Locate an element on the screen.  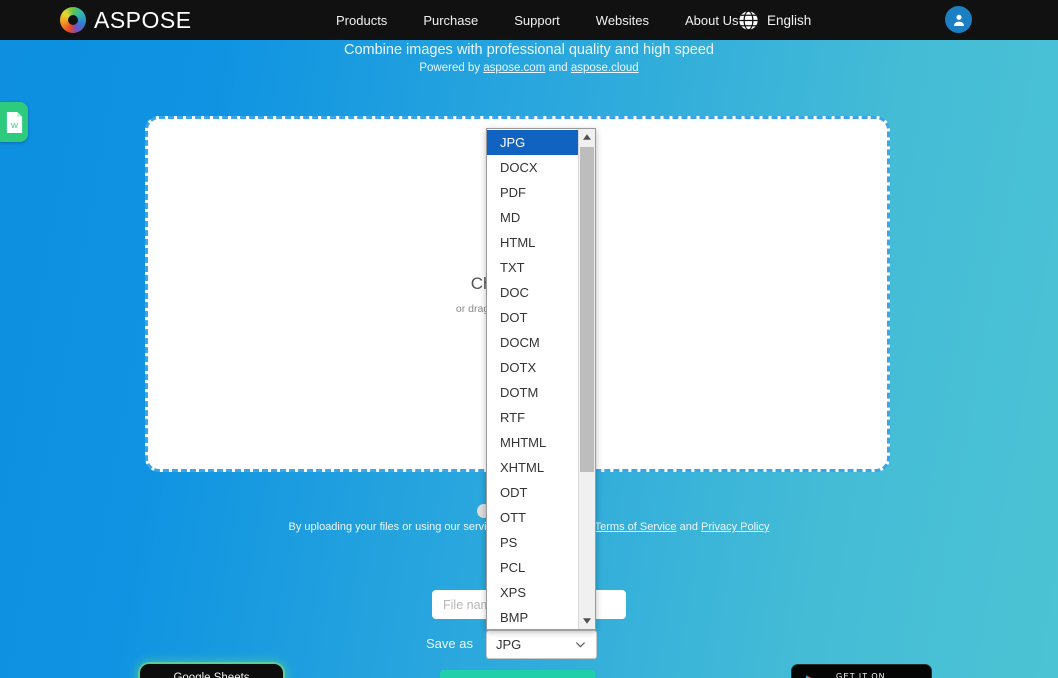
format-option-txt: TXT is located at coordinates (532, 267).